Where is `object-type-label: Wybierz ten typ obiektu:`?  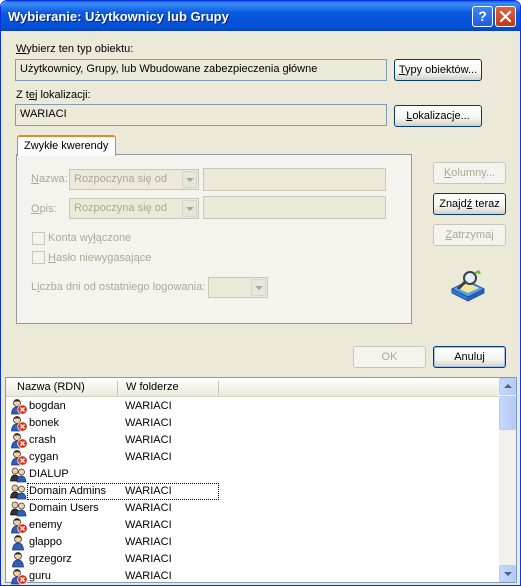
object-type-label: Wybierz ten typ obiektu: is located at coordinates (75, 49).